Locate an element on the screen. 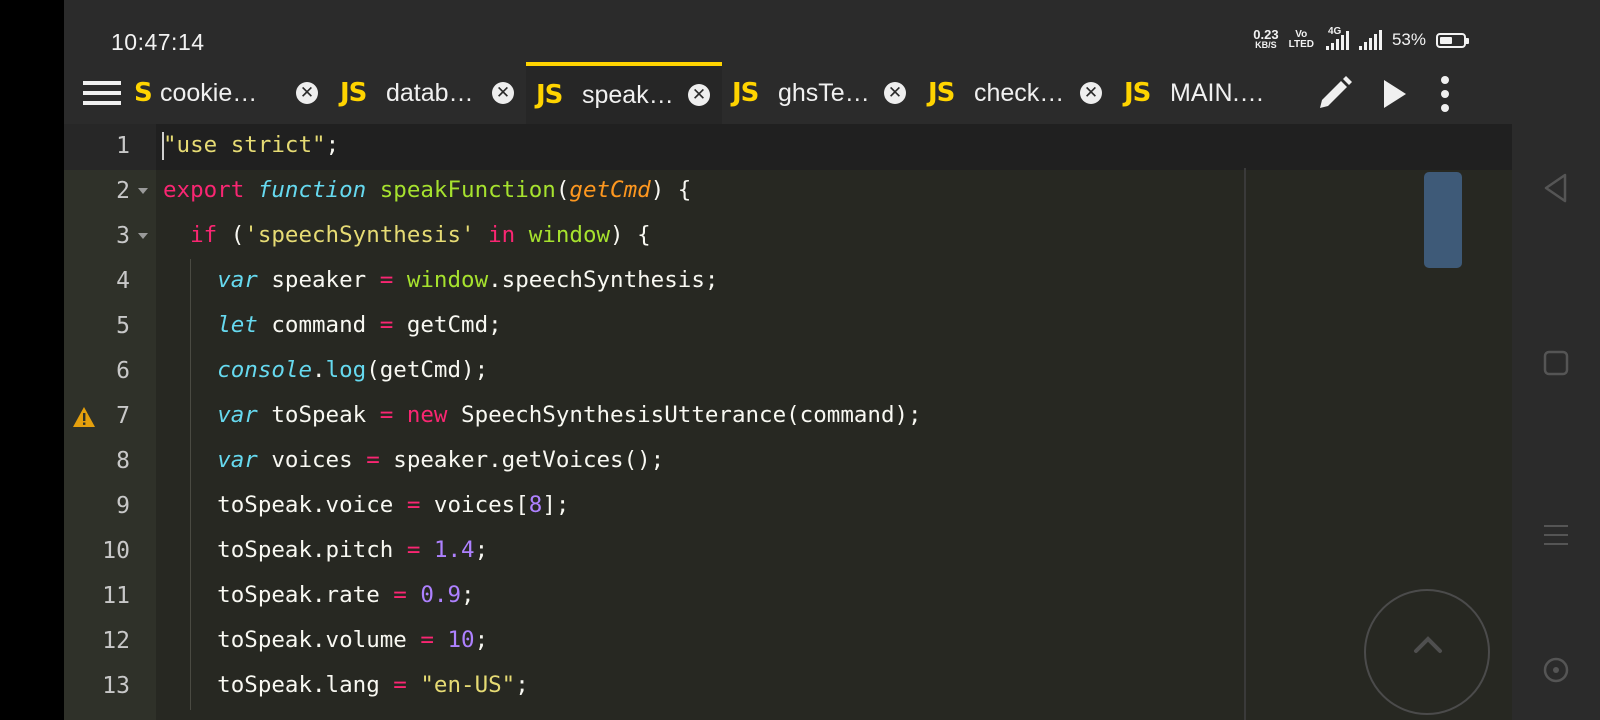  code-line: 3 if ('speechSynthesis' in window) { is located at coordinates (788, 237).